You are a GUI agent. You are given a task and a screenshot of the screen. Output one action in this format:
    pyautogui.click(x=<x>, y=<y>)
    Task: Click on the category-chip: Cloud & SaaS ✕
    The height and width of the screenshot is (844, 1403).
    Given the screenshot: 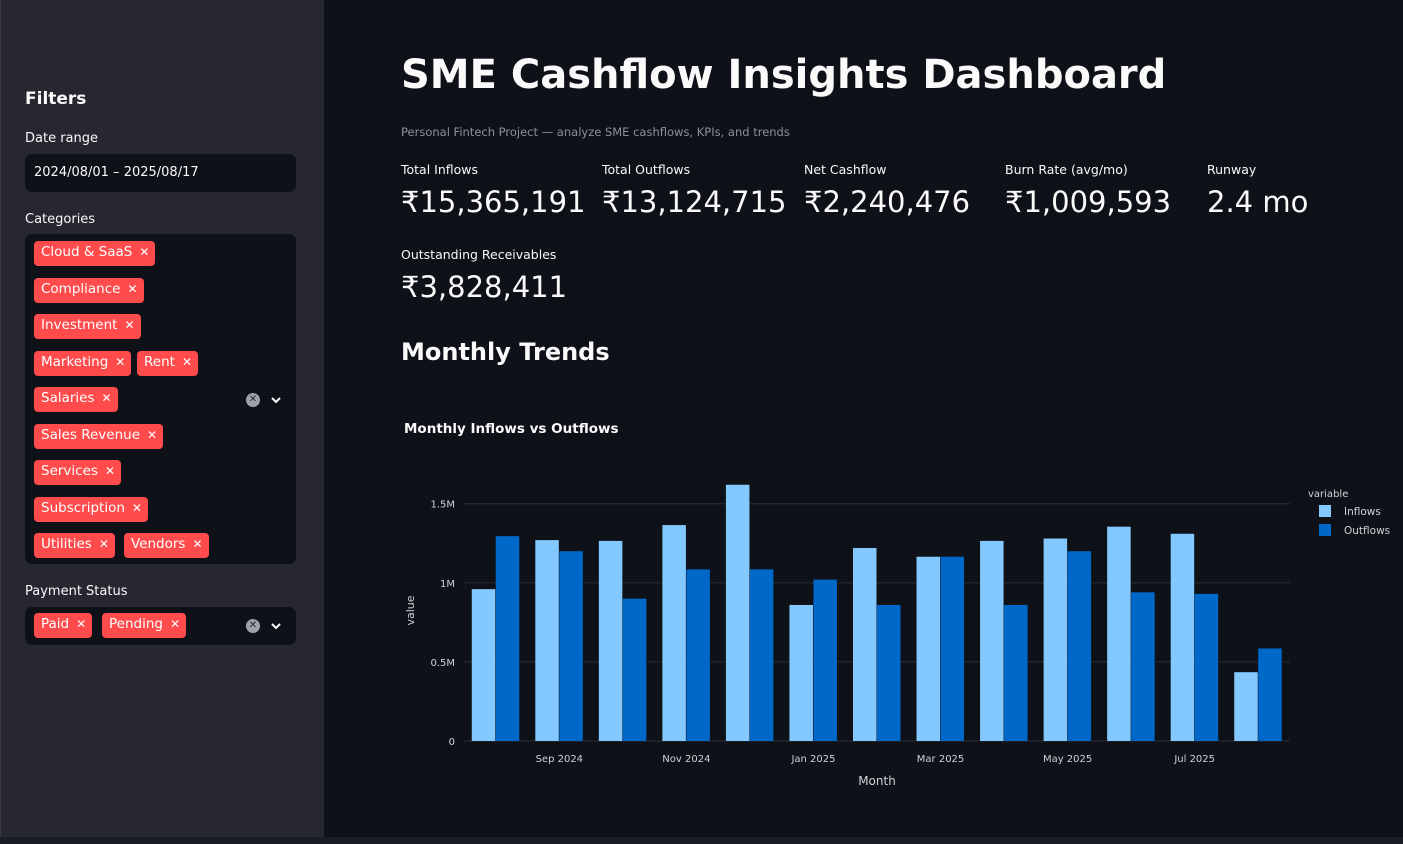 What is the action you would take?
    pyautogui.click(x=95, y=253)
    